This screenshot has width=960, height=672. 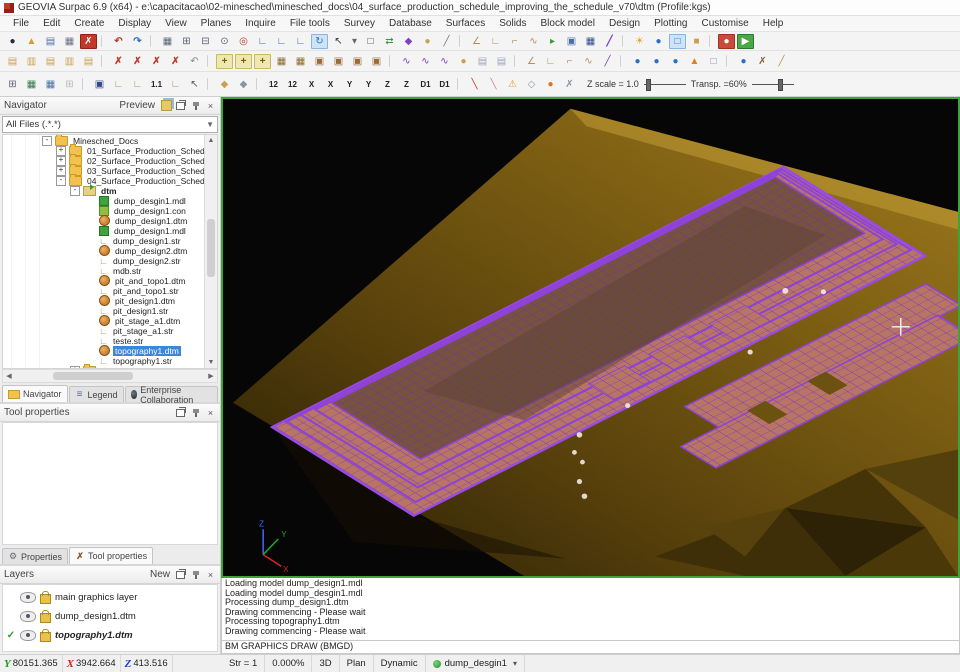 I want to click on menu-item: File, so click(x=21, y=23).